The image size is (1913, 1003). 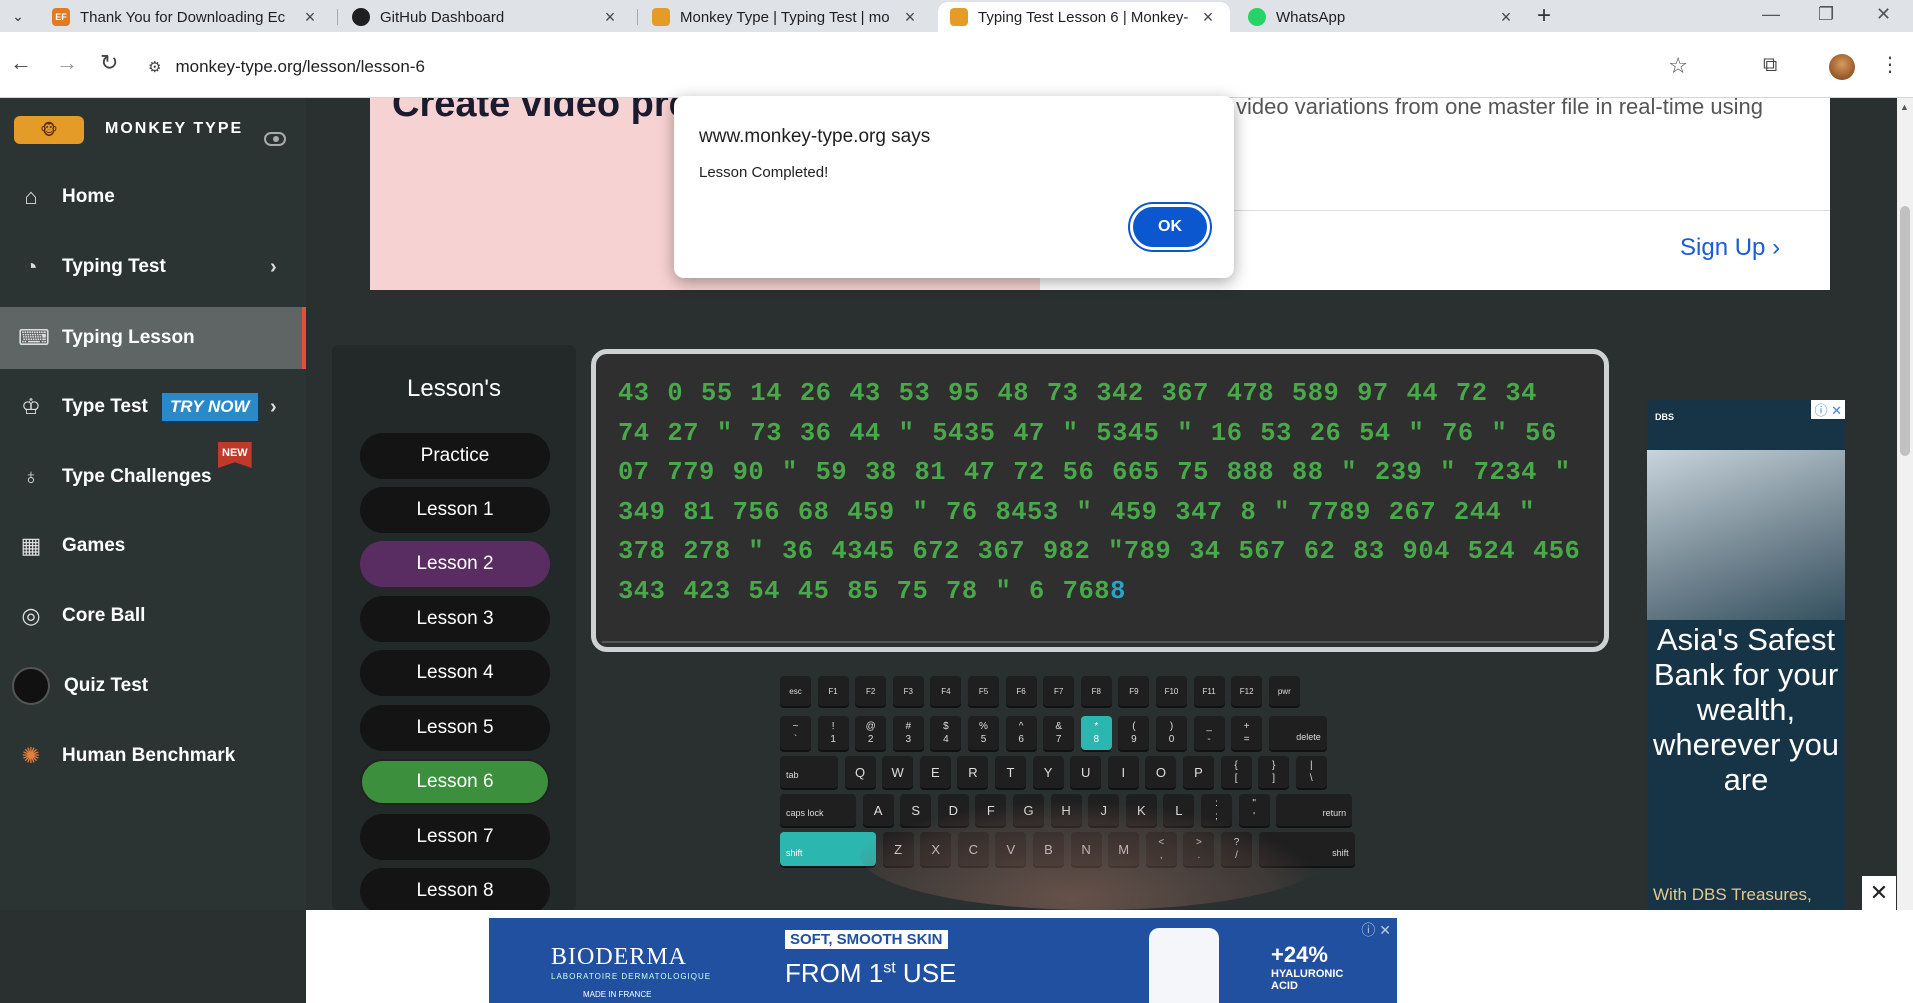 I want to click on key-3: #3, so click(x=908, y=733).